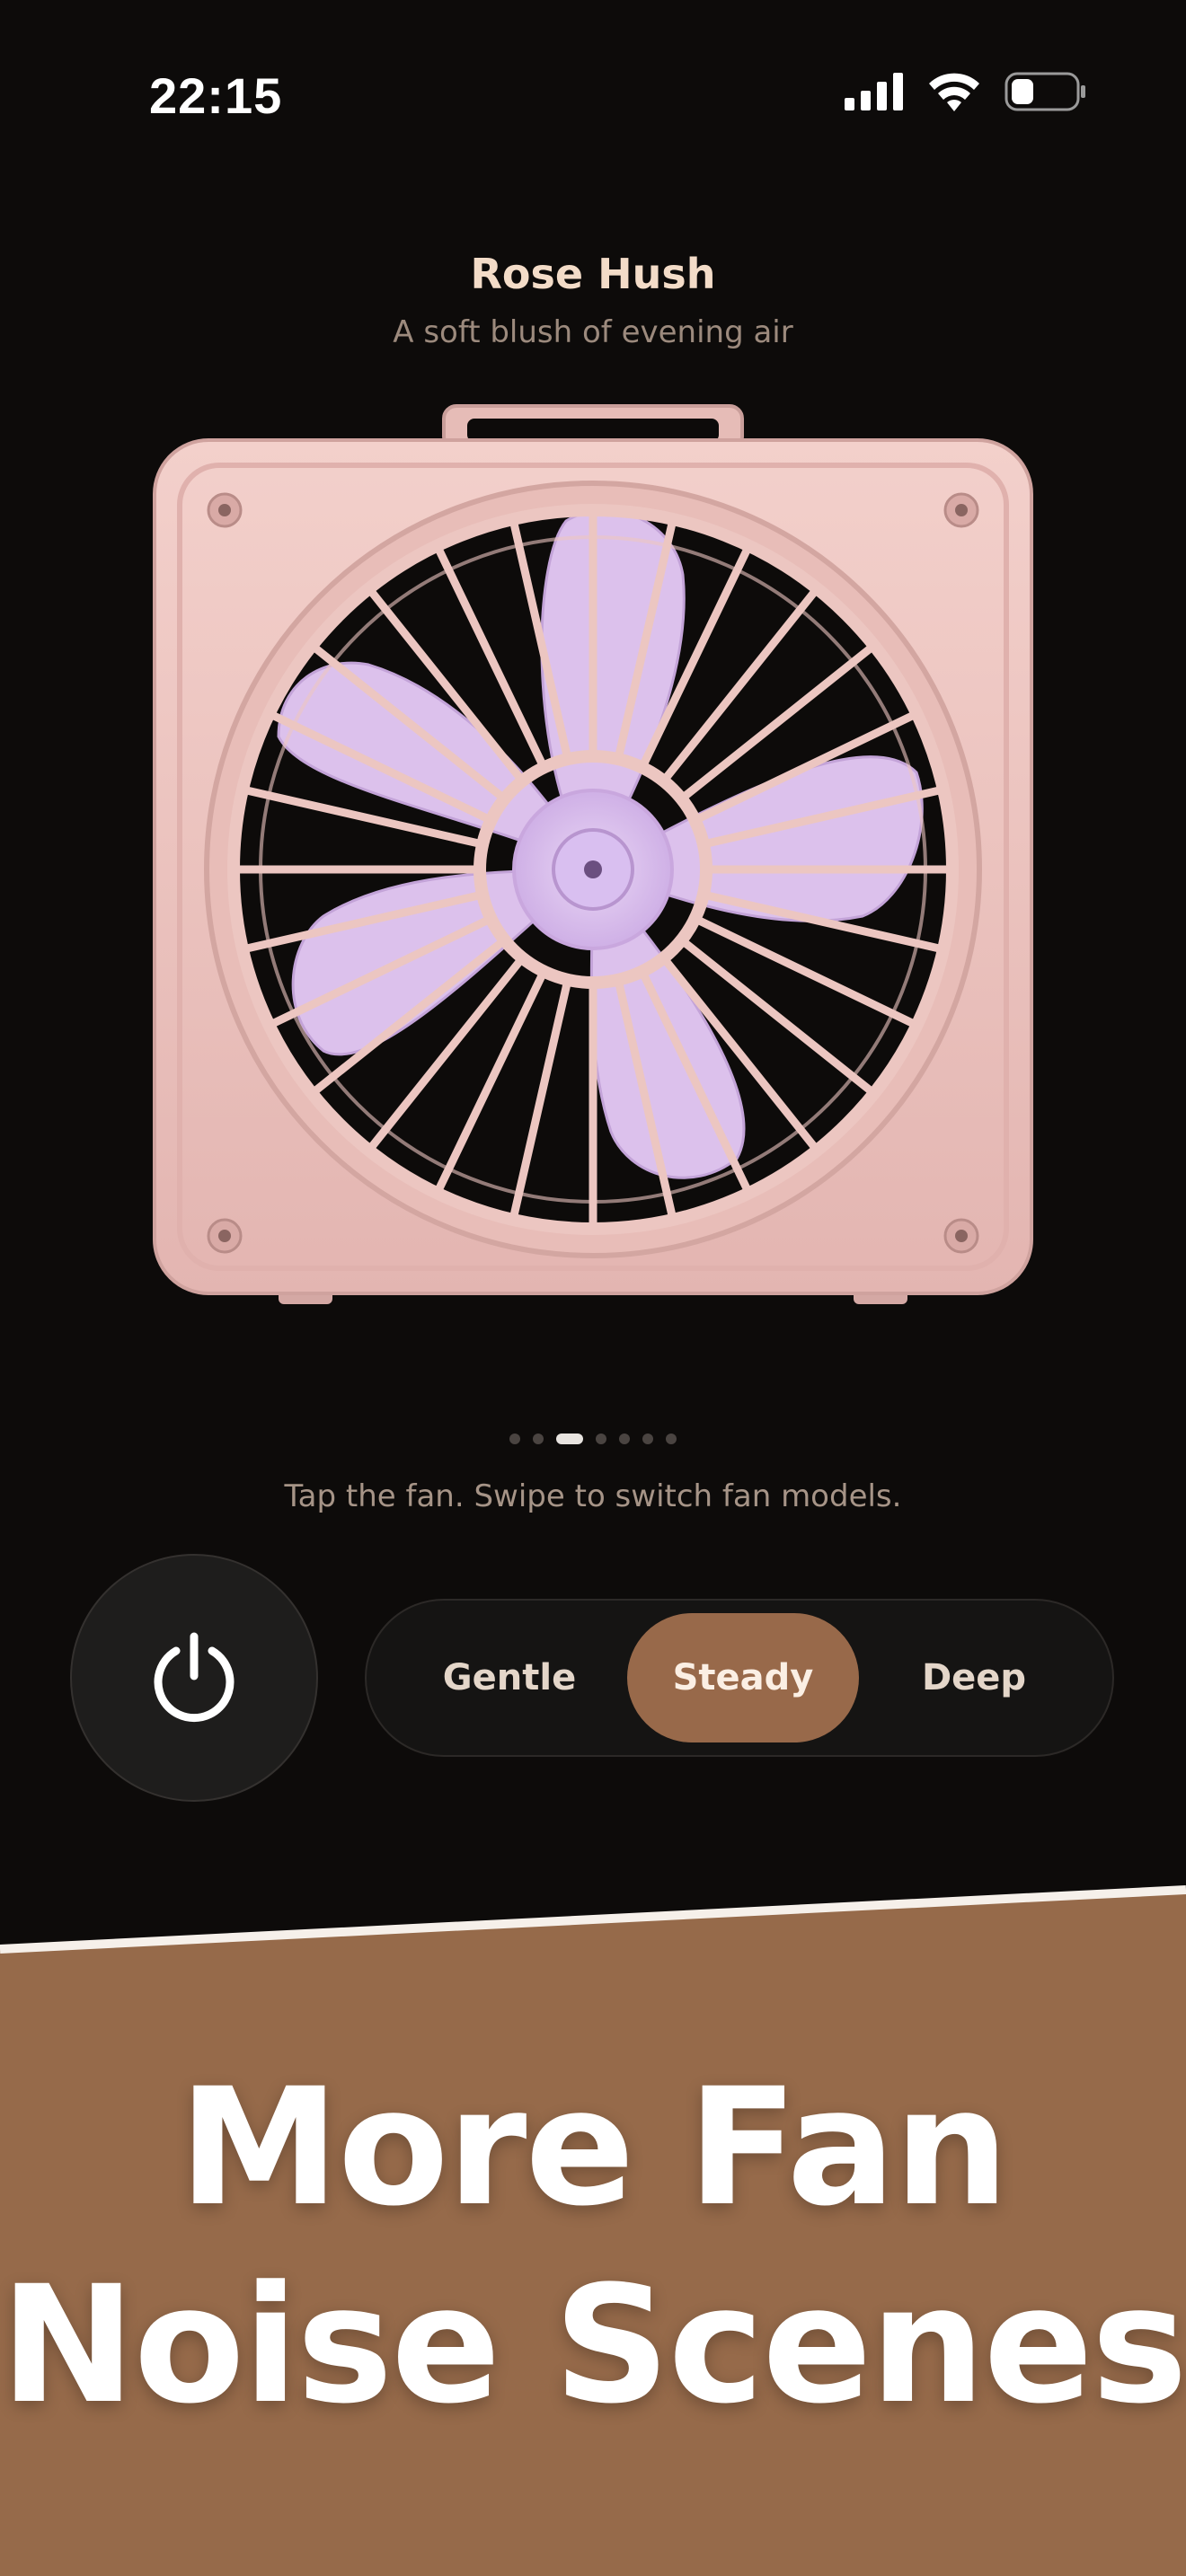 This screenshot has width=1186, height=2576. What do you see at coordinates (954, 92) in the screenshot?
I see `wifi-icon` at bounding box center [954, 92].